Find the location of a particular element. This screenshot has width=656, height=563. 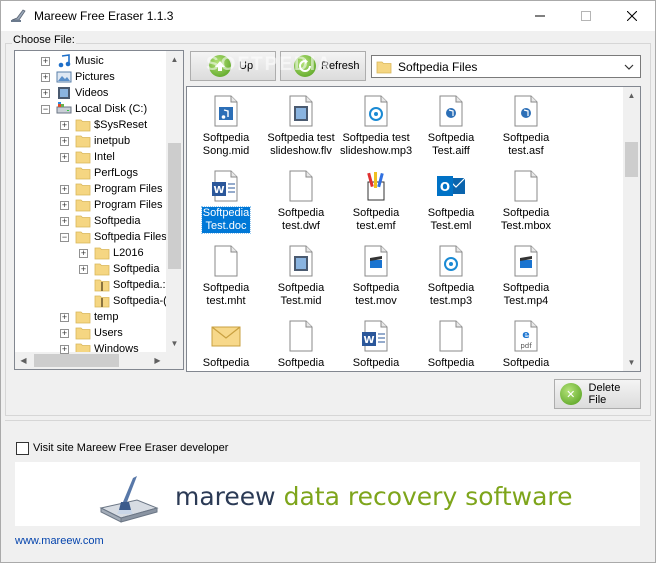

file-item: Softpedia test.emf is located at coordinates (376, 201).